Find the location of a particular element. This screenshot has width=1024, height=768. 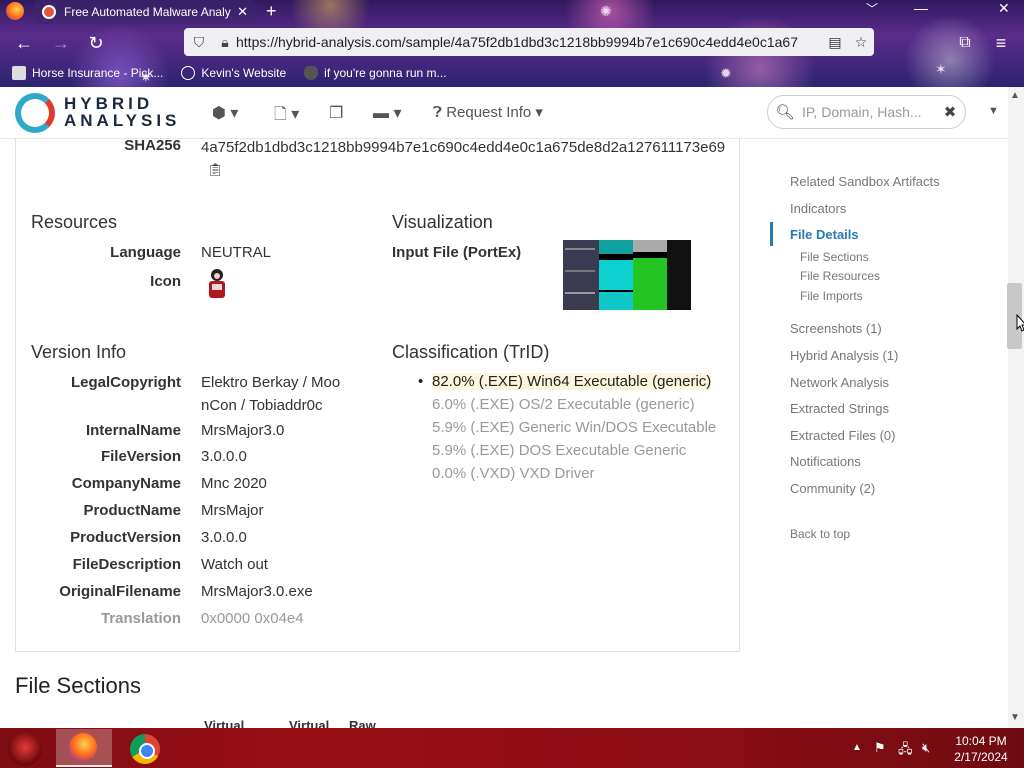

filedescription-label: FileDescription is located at coordinates (126, 564).